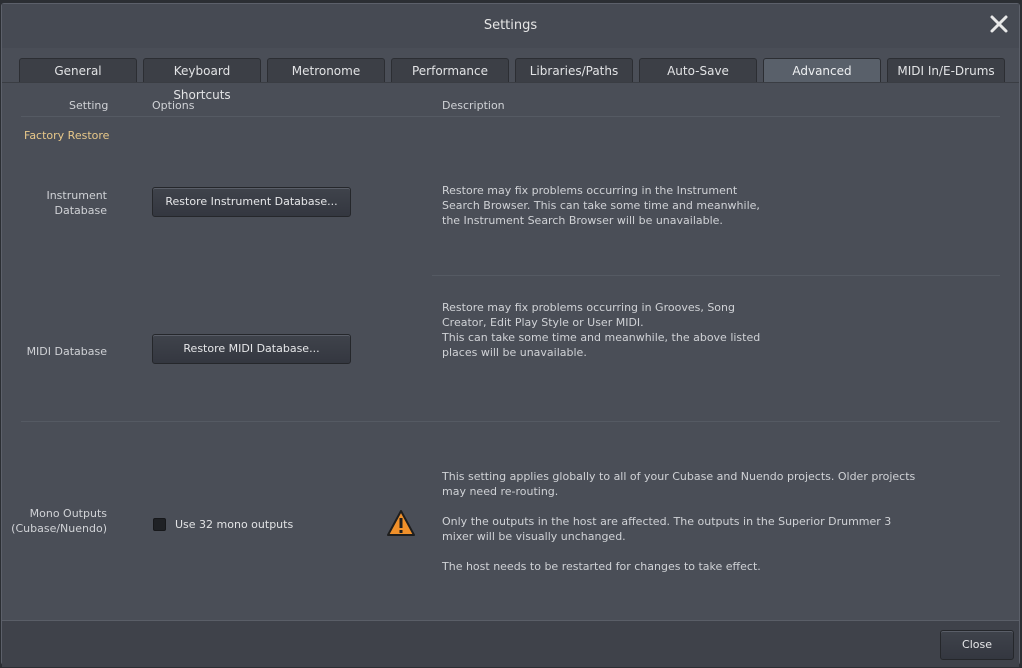 The width and height of the screenshot is (1022, 668). I want to click on tab-keyboard-shortcuts: Keyboard Shortcuts, so click(202, 80).